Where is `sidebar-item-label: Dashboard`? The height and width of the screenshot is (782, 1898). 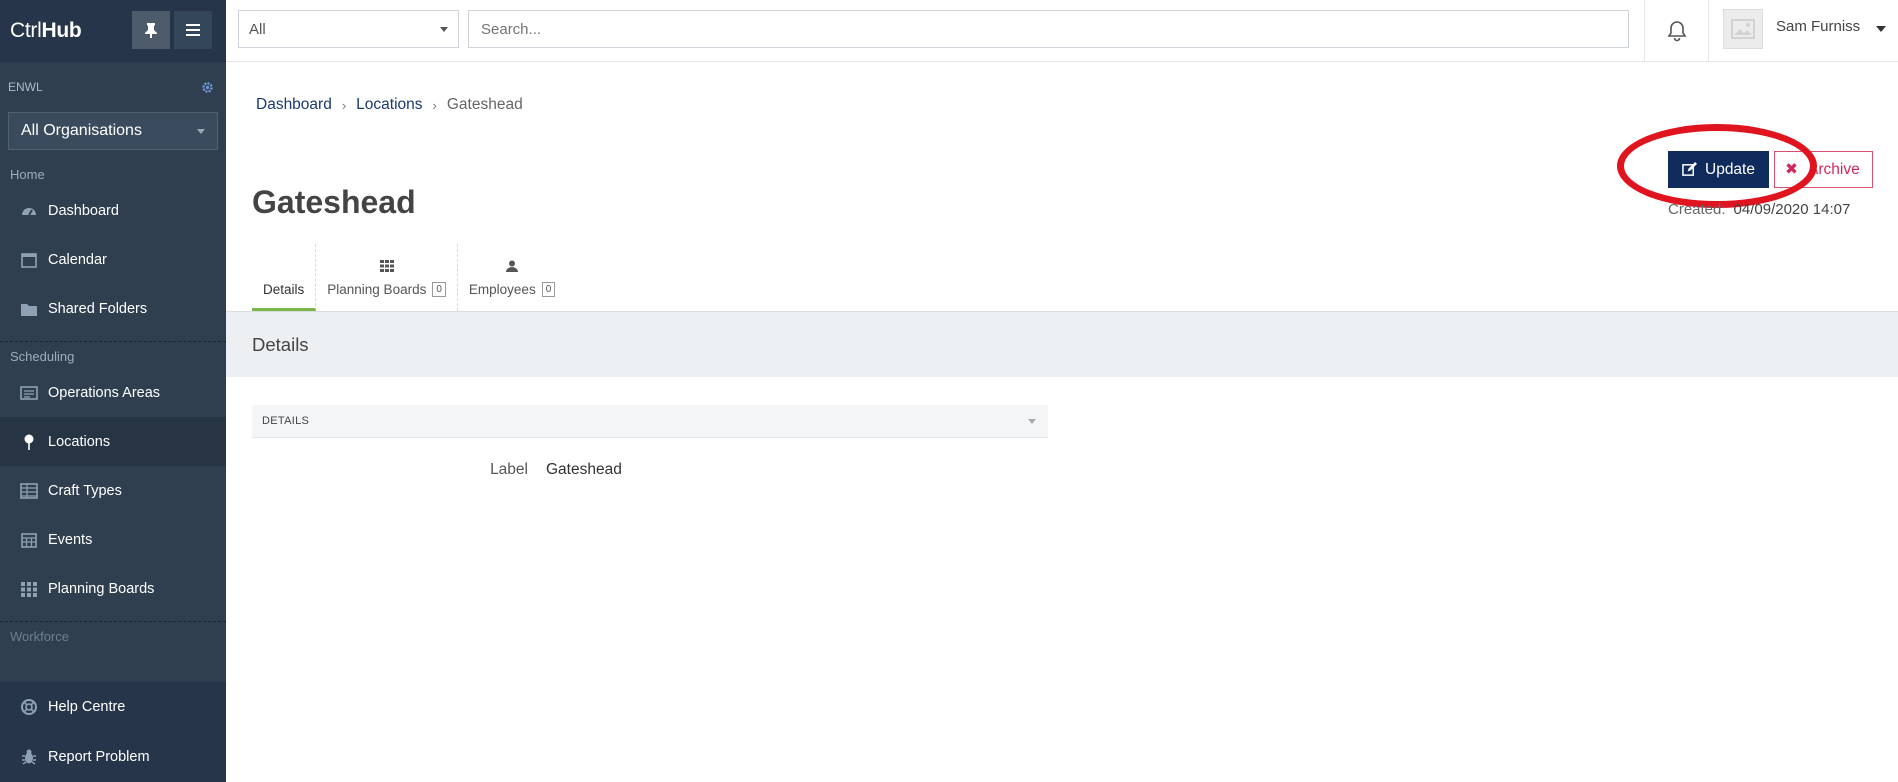
sidebar-item-label: Dashboard is located at coordinates (83, 210).